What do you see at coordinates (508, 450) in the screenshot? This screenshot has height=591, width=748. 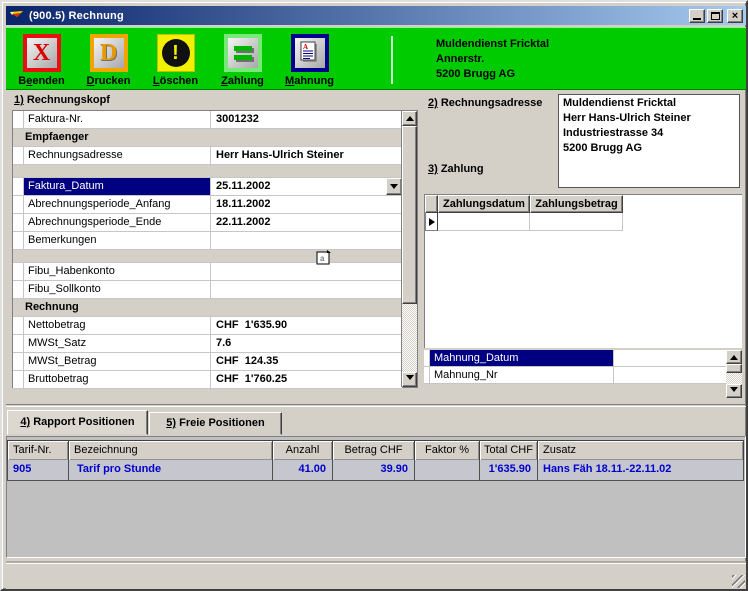 I see `header-total-chf: Total CHF` at bounding box center [508, 450].